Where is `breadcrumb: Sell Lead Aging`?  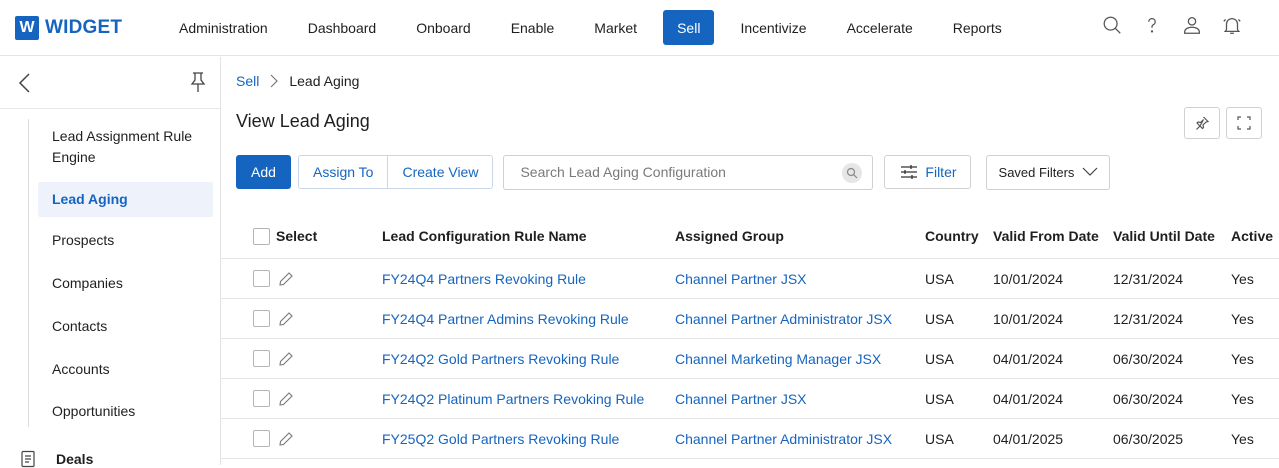
breadcrumb: Sell Lead Aging is located at coordinates (297, 81).